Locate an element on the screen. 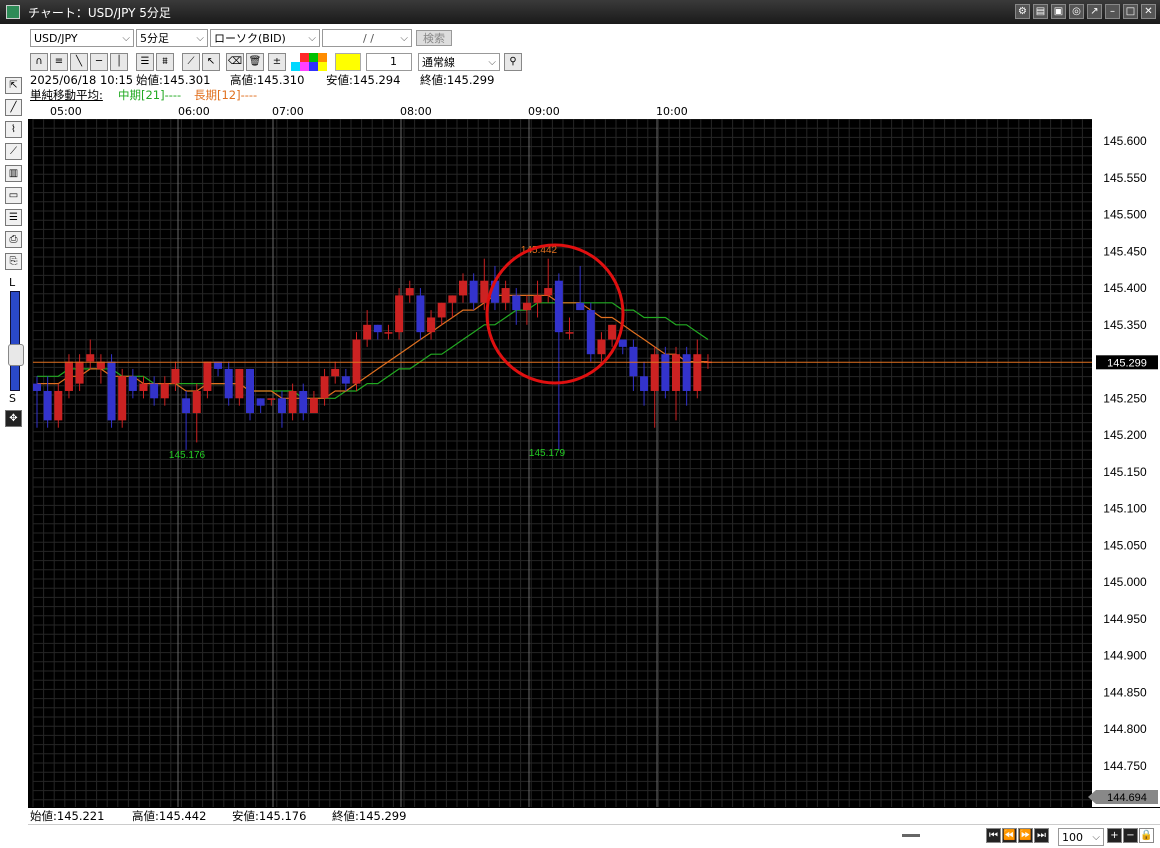 This screenshot has height=848, width=1160. zoom-select: 100 ⌵ is located at coordinates (1081, 837).